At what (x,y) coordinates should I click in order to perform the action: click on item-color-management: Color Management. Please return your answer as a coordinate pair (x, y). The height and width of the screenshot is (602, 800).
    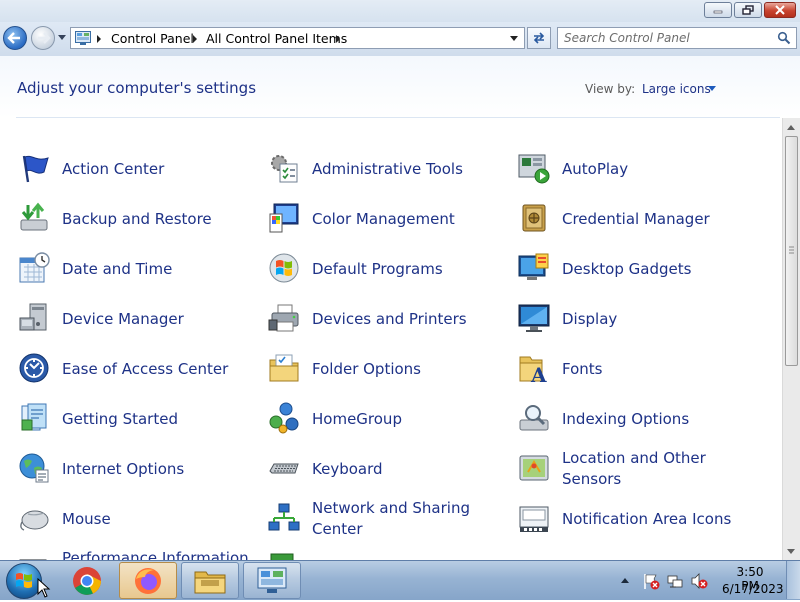
    Looking at the image, I should click on (383, 218).